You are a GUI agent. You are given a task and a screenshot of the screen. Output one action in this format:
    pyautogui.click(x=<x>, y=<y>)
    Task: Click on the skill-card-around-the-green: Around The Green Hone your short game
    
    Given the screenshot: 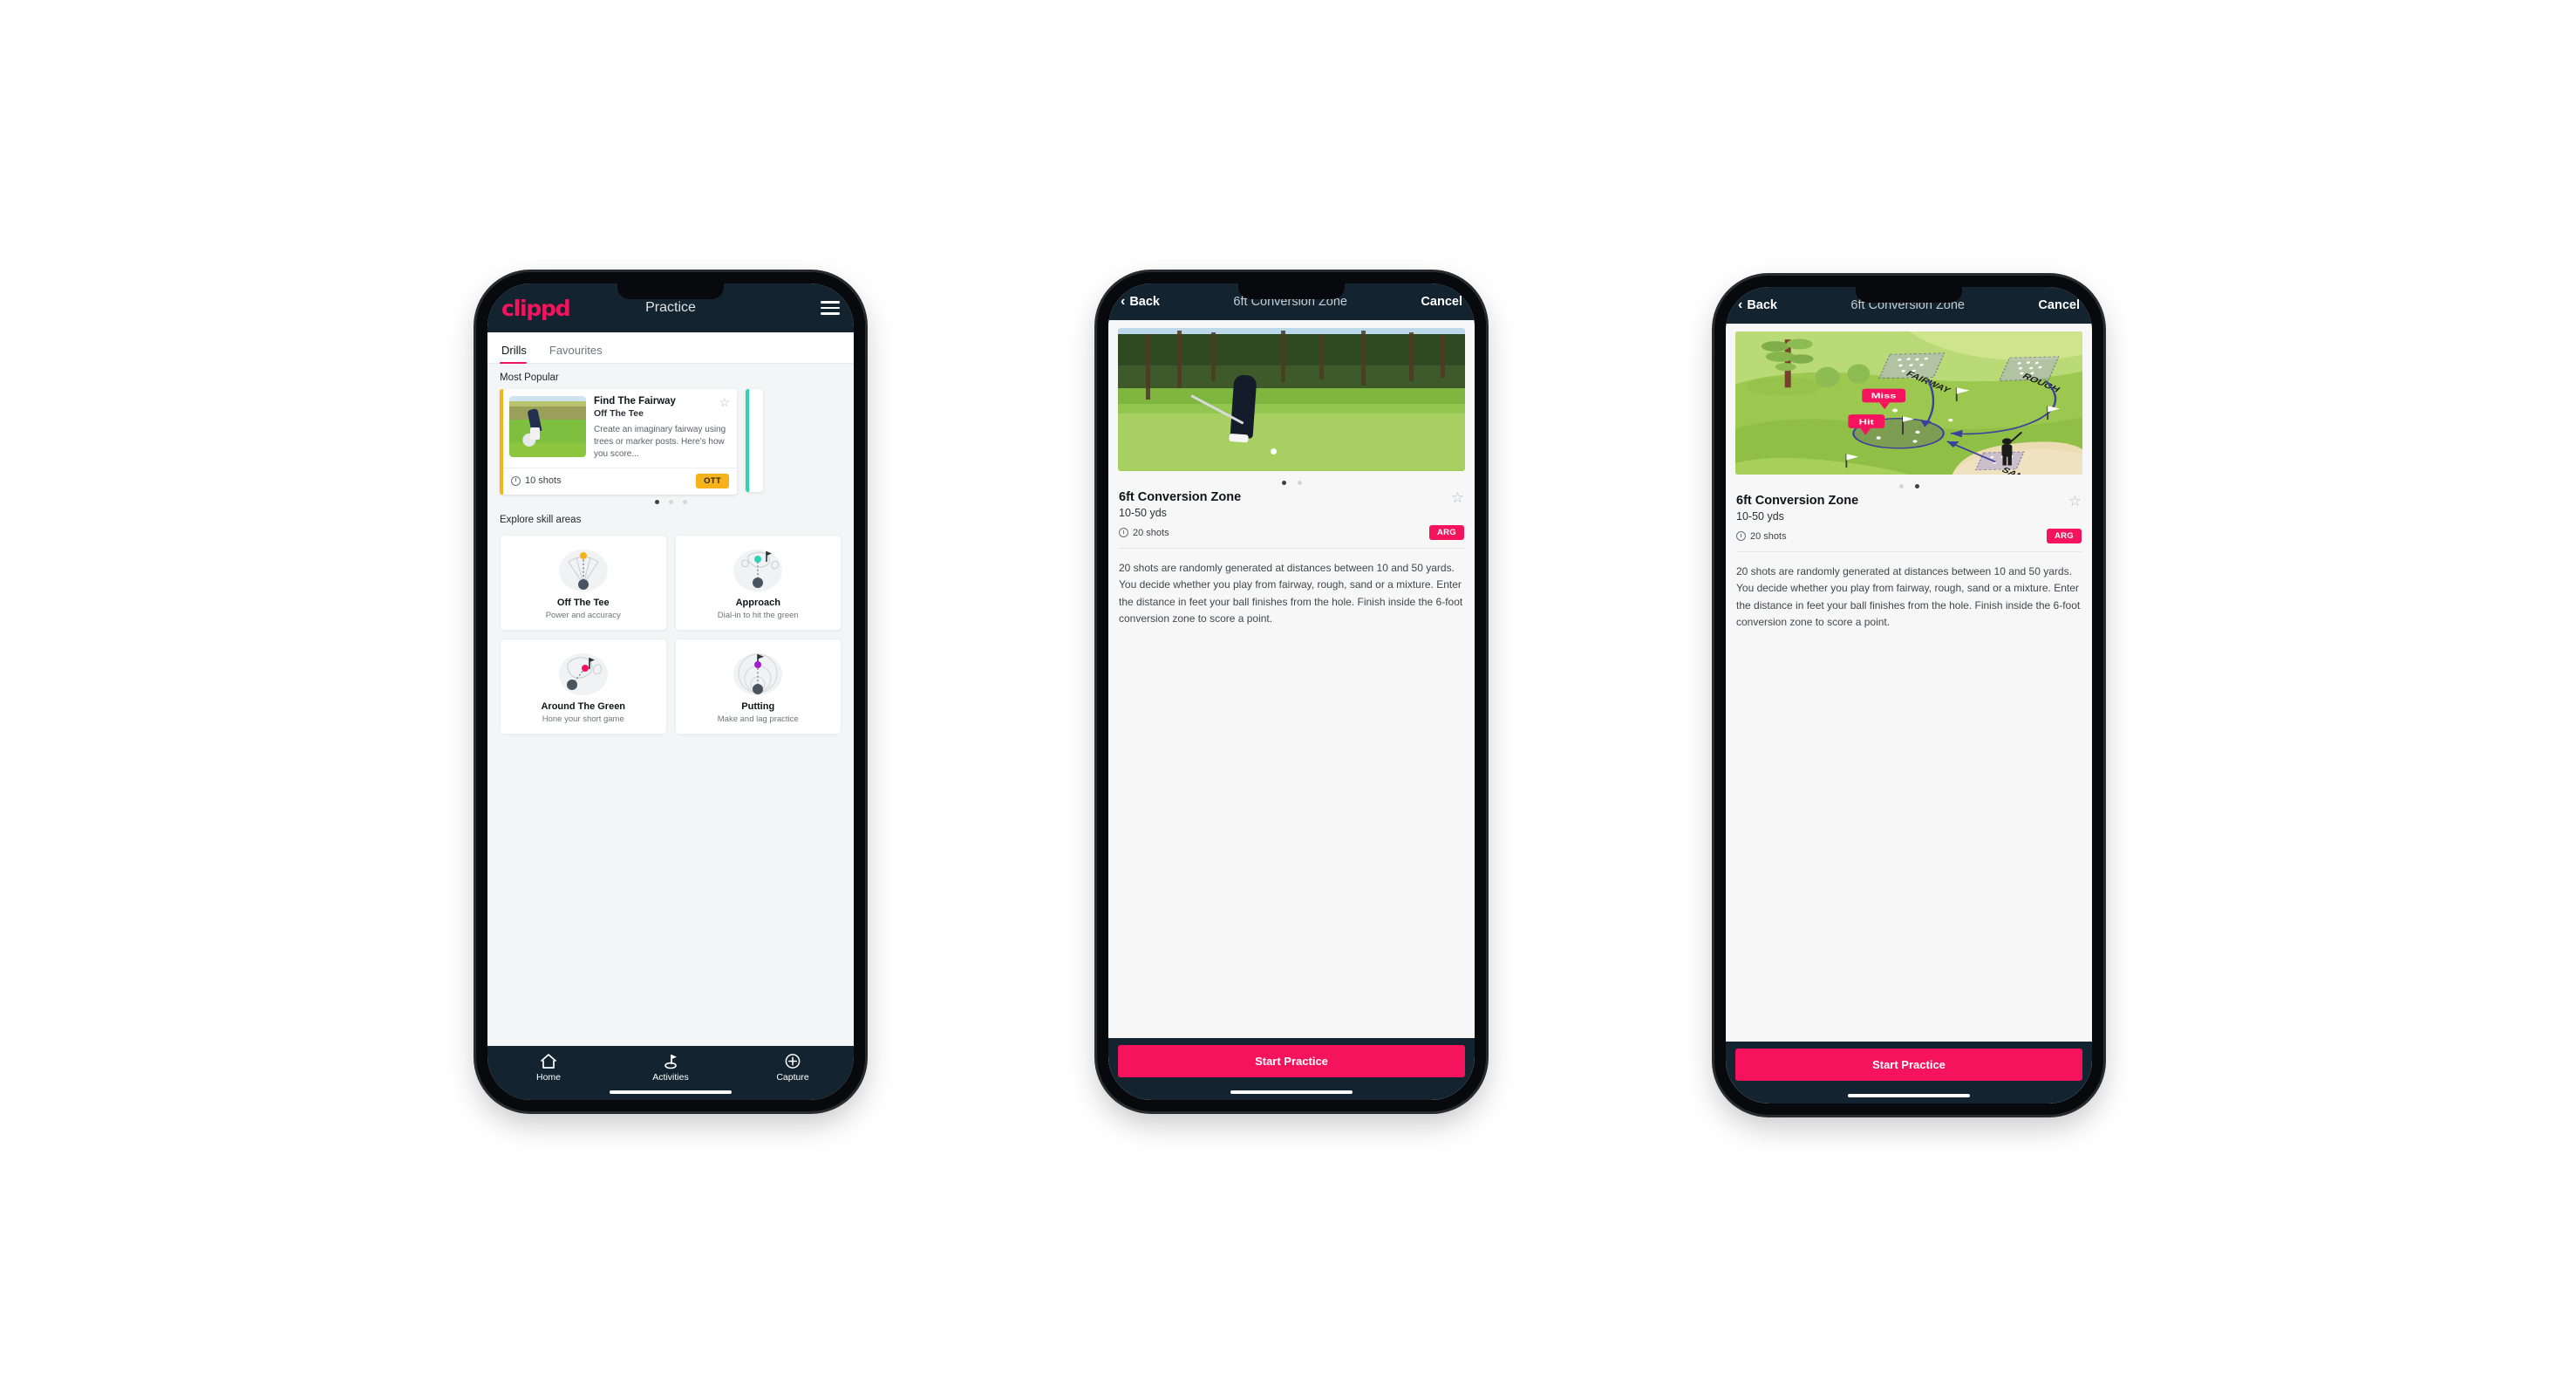 What is the action you would take?
    pyautogui.click(x=584, y=686)
    